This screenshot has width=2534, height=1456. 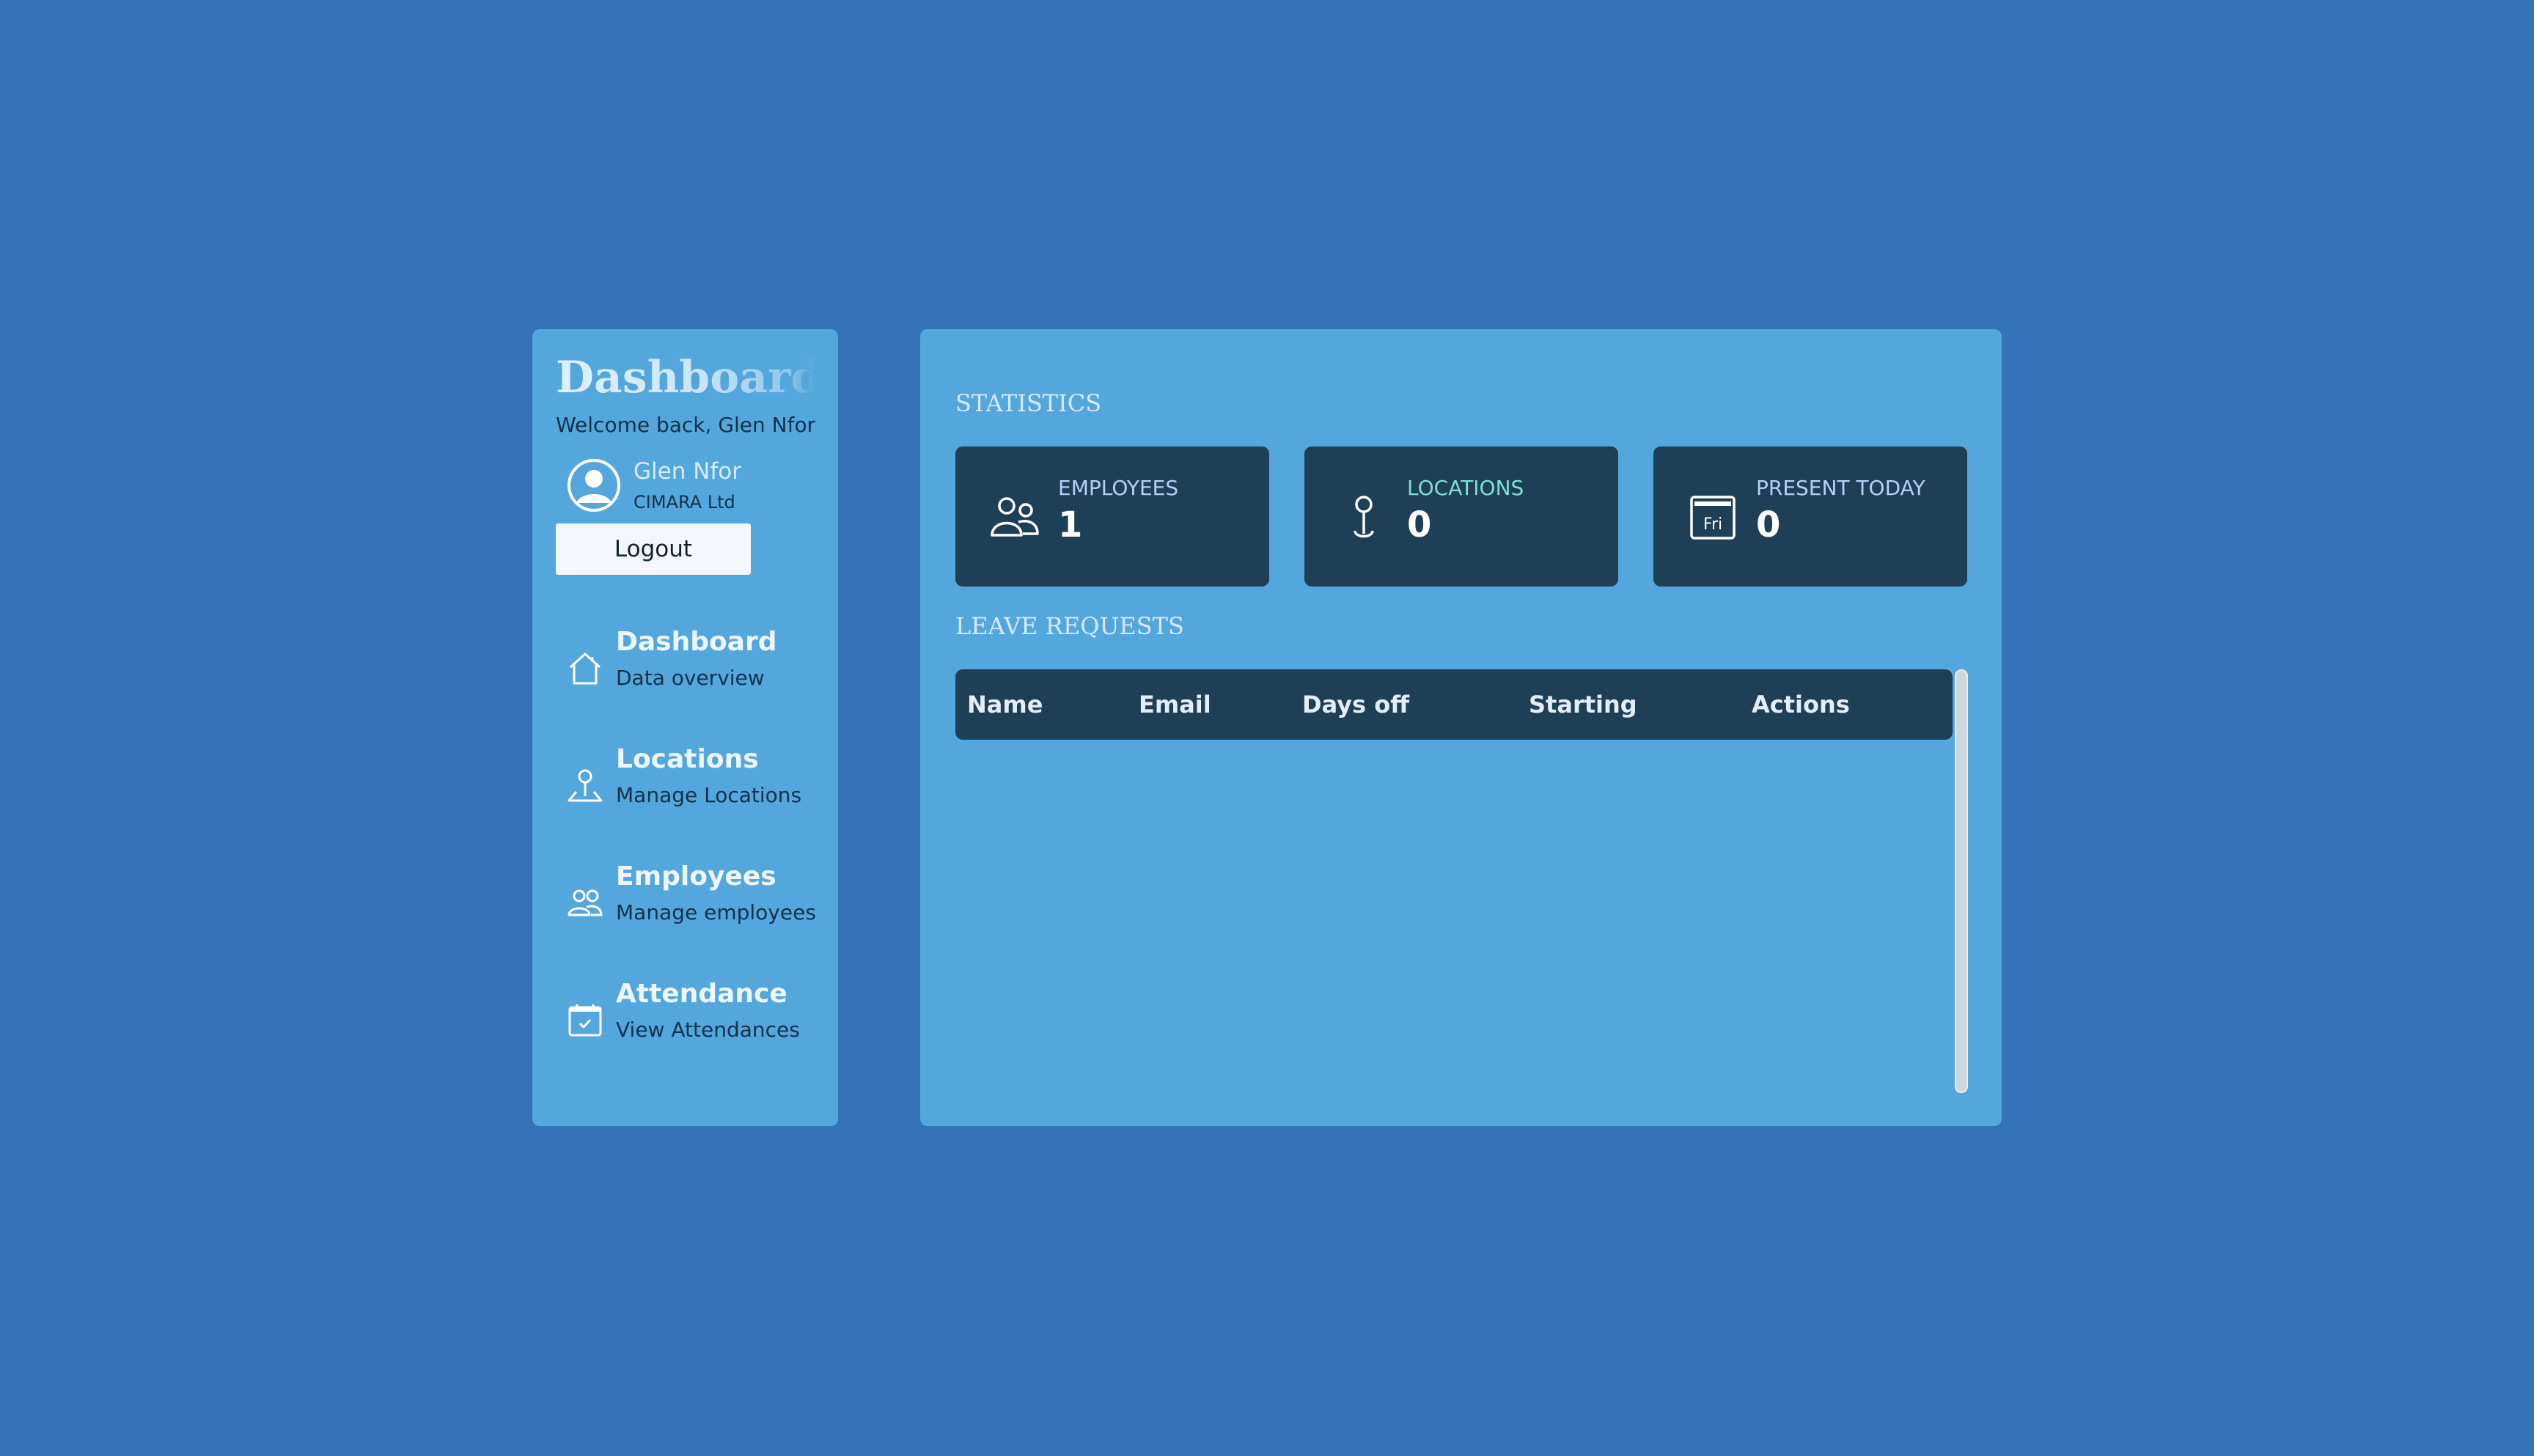 I want to click on table-header: Name Email Days off Starting Actions, so click(x=1454, y=704).